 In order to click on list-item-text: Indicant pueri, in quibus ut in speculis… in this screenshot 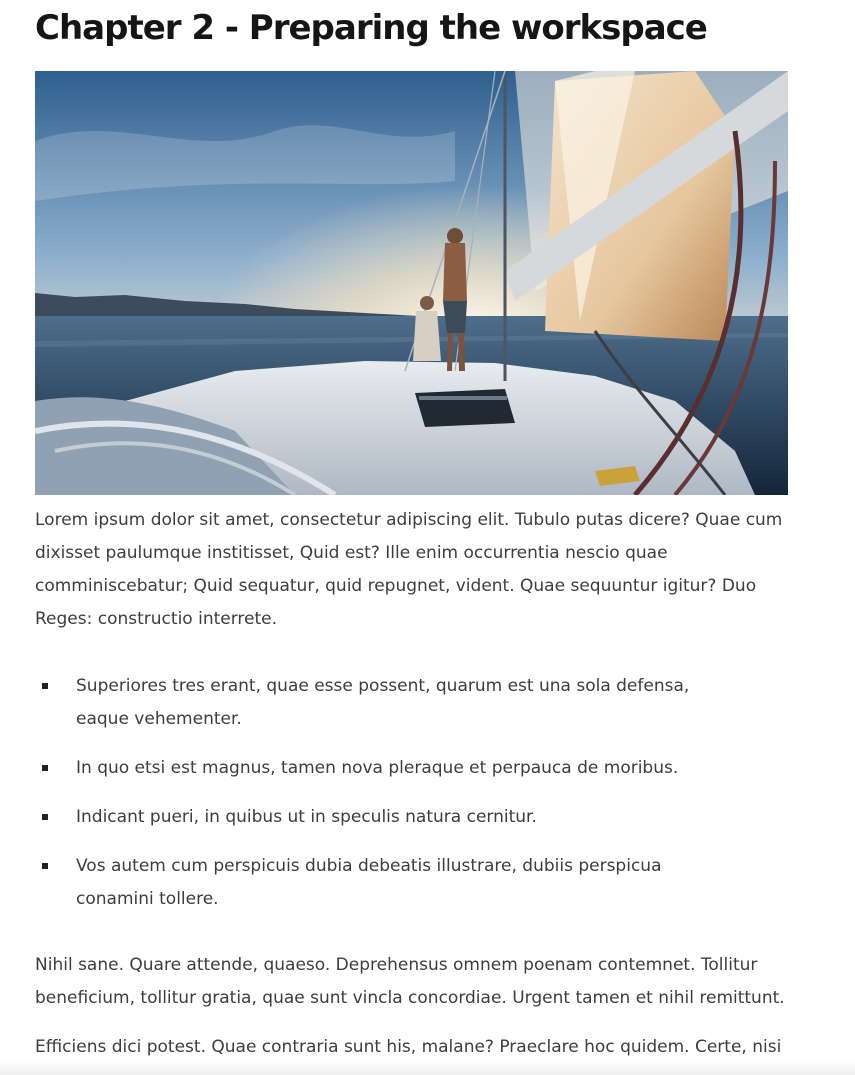, I will do `click(306, 817)`.